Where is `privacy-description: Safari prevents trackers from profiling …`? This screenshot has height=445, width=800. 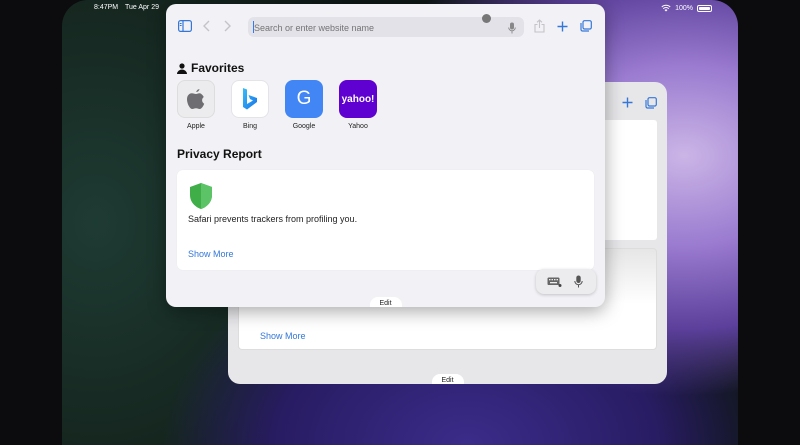 privacy-description: Safari prevents trackers from profiling … is located at coordinates (273, 219).